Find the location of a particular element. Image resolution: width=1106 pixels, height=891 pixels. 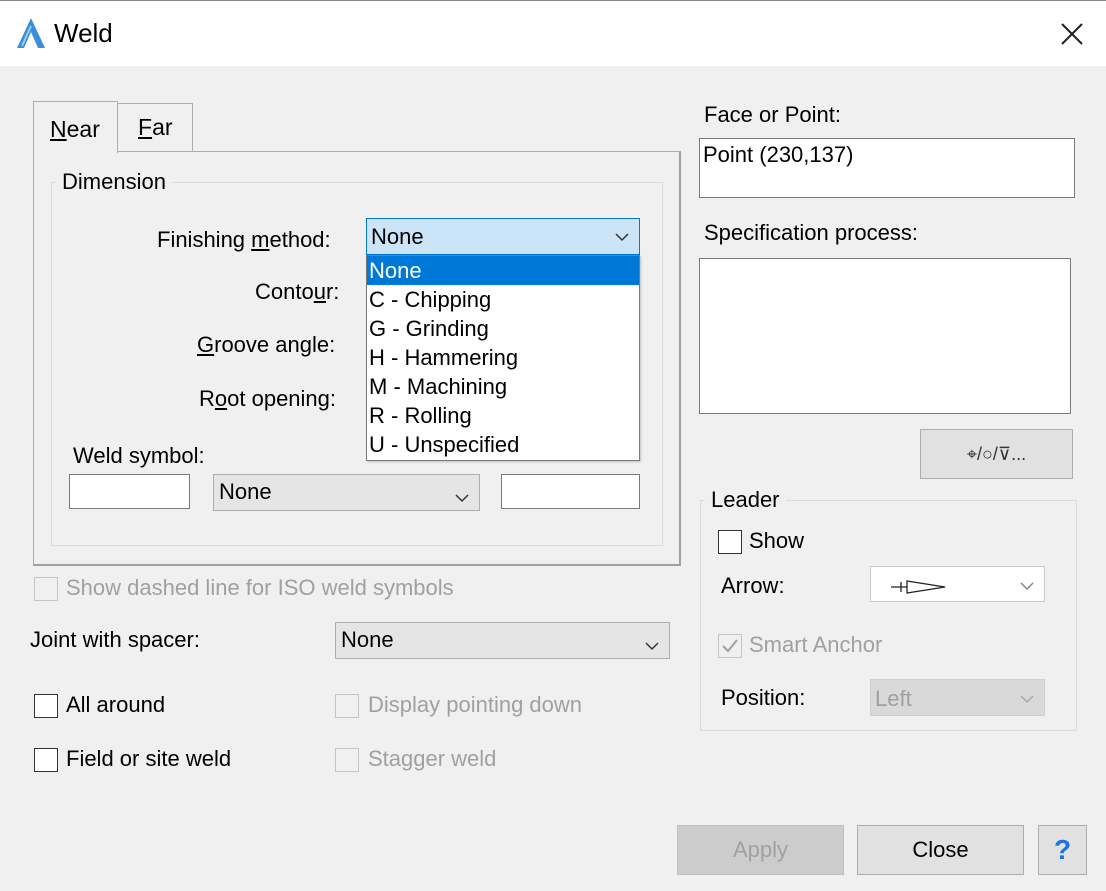

spec-process-field is located at coordinates (885, 336).